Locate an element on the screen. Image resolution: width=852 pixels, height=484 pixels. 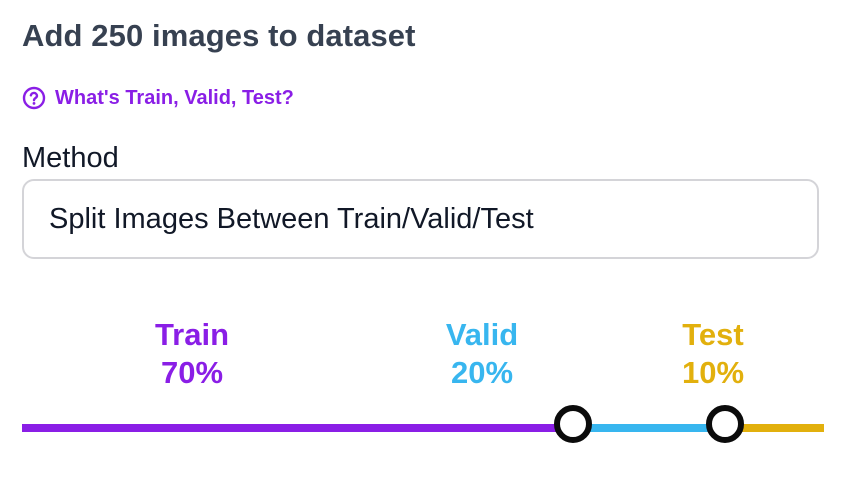
page-title: Add 250 images to dataset is located at coordinates (219, 35).